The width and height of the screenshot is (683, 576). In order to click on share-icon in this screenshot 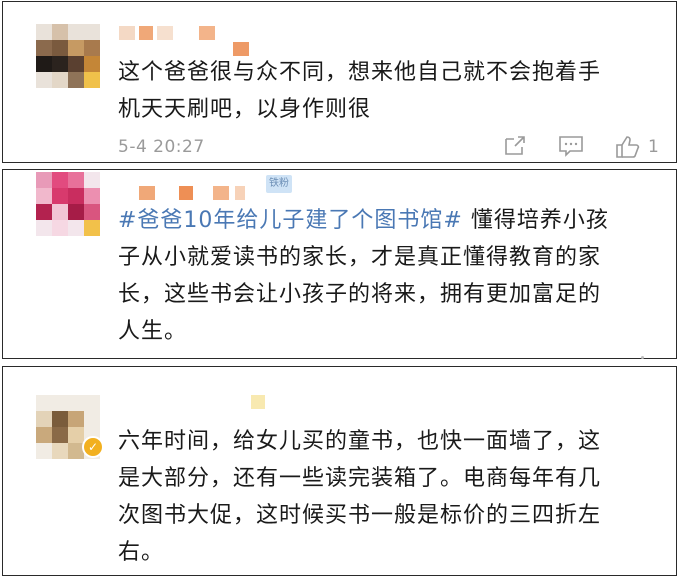, I will do `click(516, 147)`.